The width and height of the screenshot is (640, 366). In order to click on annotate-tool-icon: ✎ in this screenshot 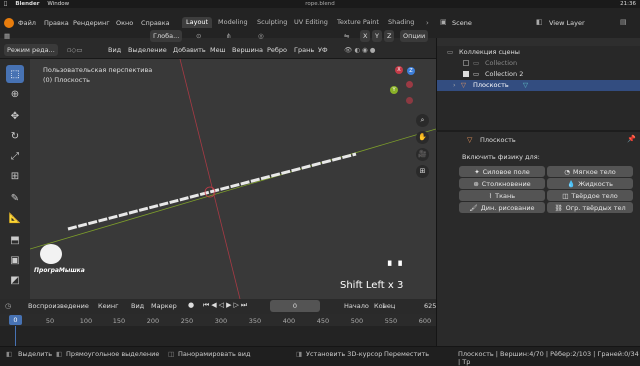, I will do `click(15, 198)`.